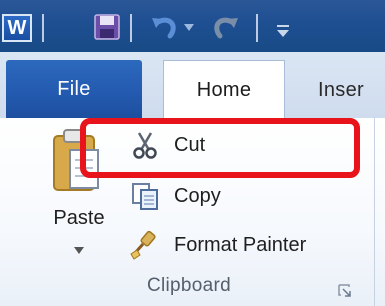  I want to click on customize-toolbar-icon, so click(283, 31).